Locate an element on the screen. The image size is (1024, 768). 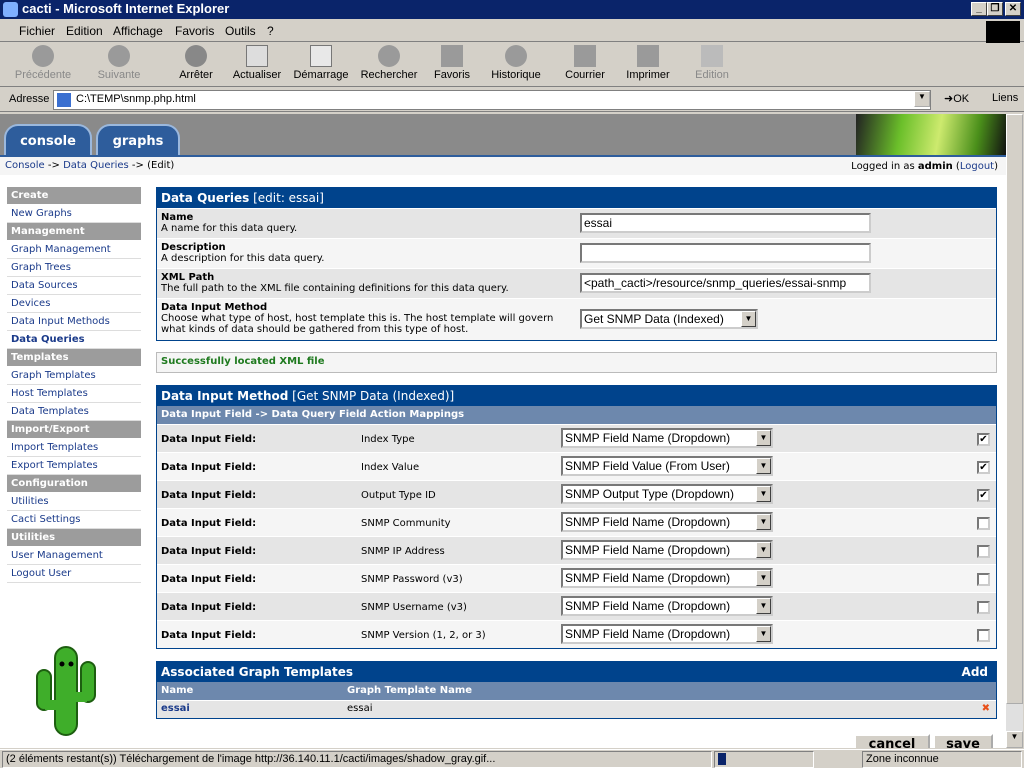
window-title: cacti - Microsoft Internet Explorer is located at coordinates (126, 8).